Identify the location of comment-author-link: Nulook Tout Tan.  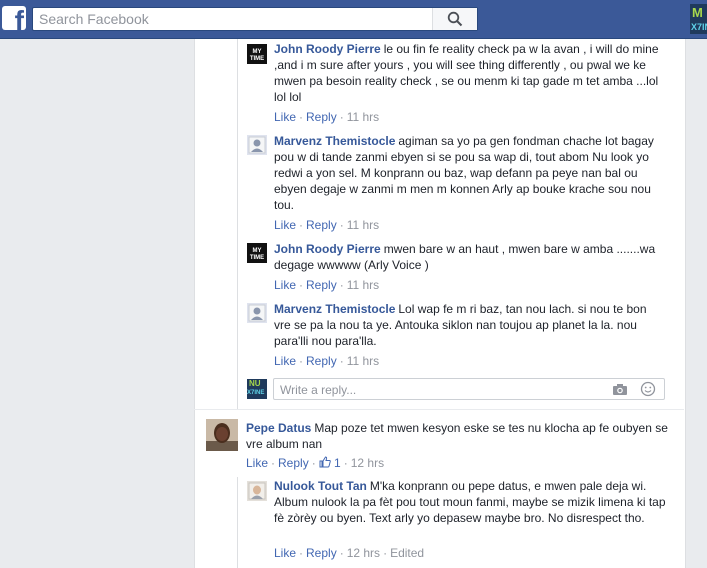
(320, 486).